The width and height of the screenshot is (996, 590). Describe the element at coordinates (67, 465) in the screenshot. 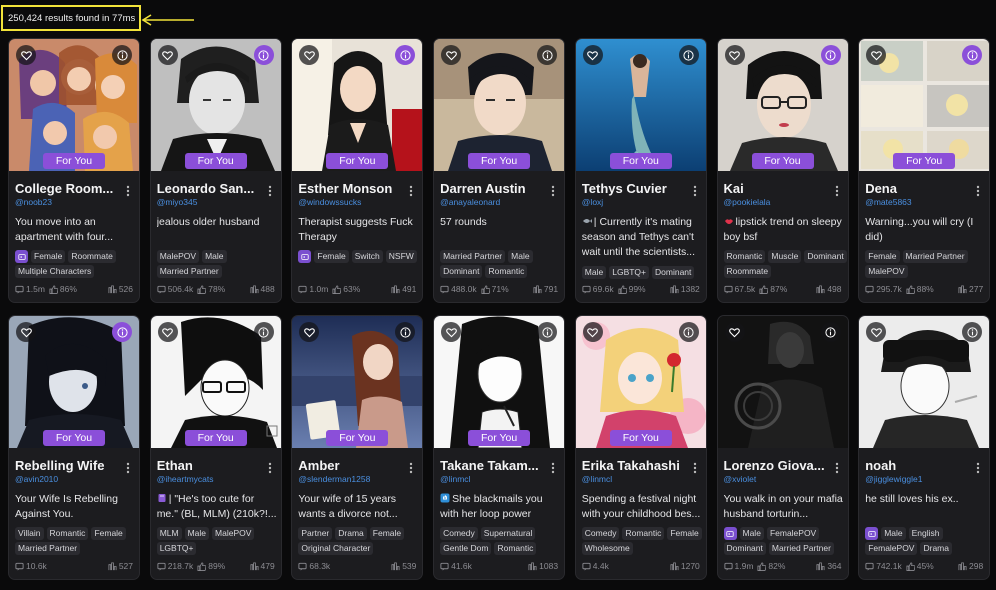

I see `character-title: Rebelling Wife` at that location.